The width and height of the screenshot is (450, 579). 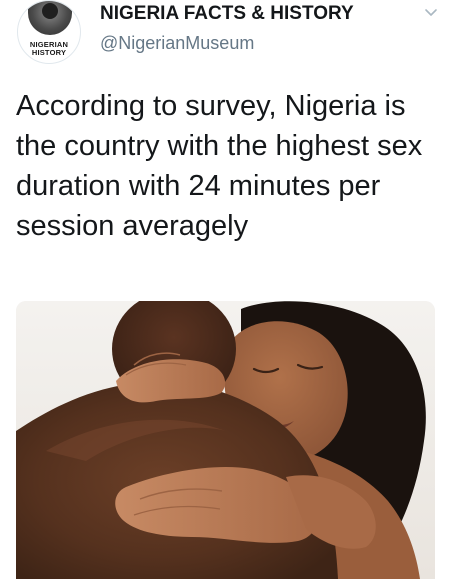 What do you see at coordinates (227, 14) in the screenshot?
I see `account-name: NIGERIA FACTS & HISTORY` at bounding box center [227, 14].